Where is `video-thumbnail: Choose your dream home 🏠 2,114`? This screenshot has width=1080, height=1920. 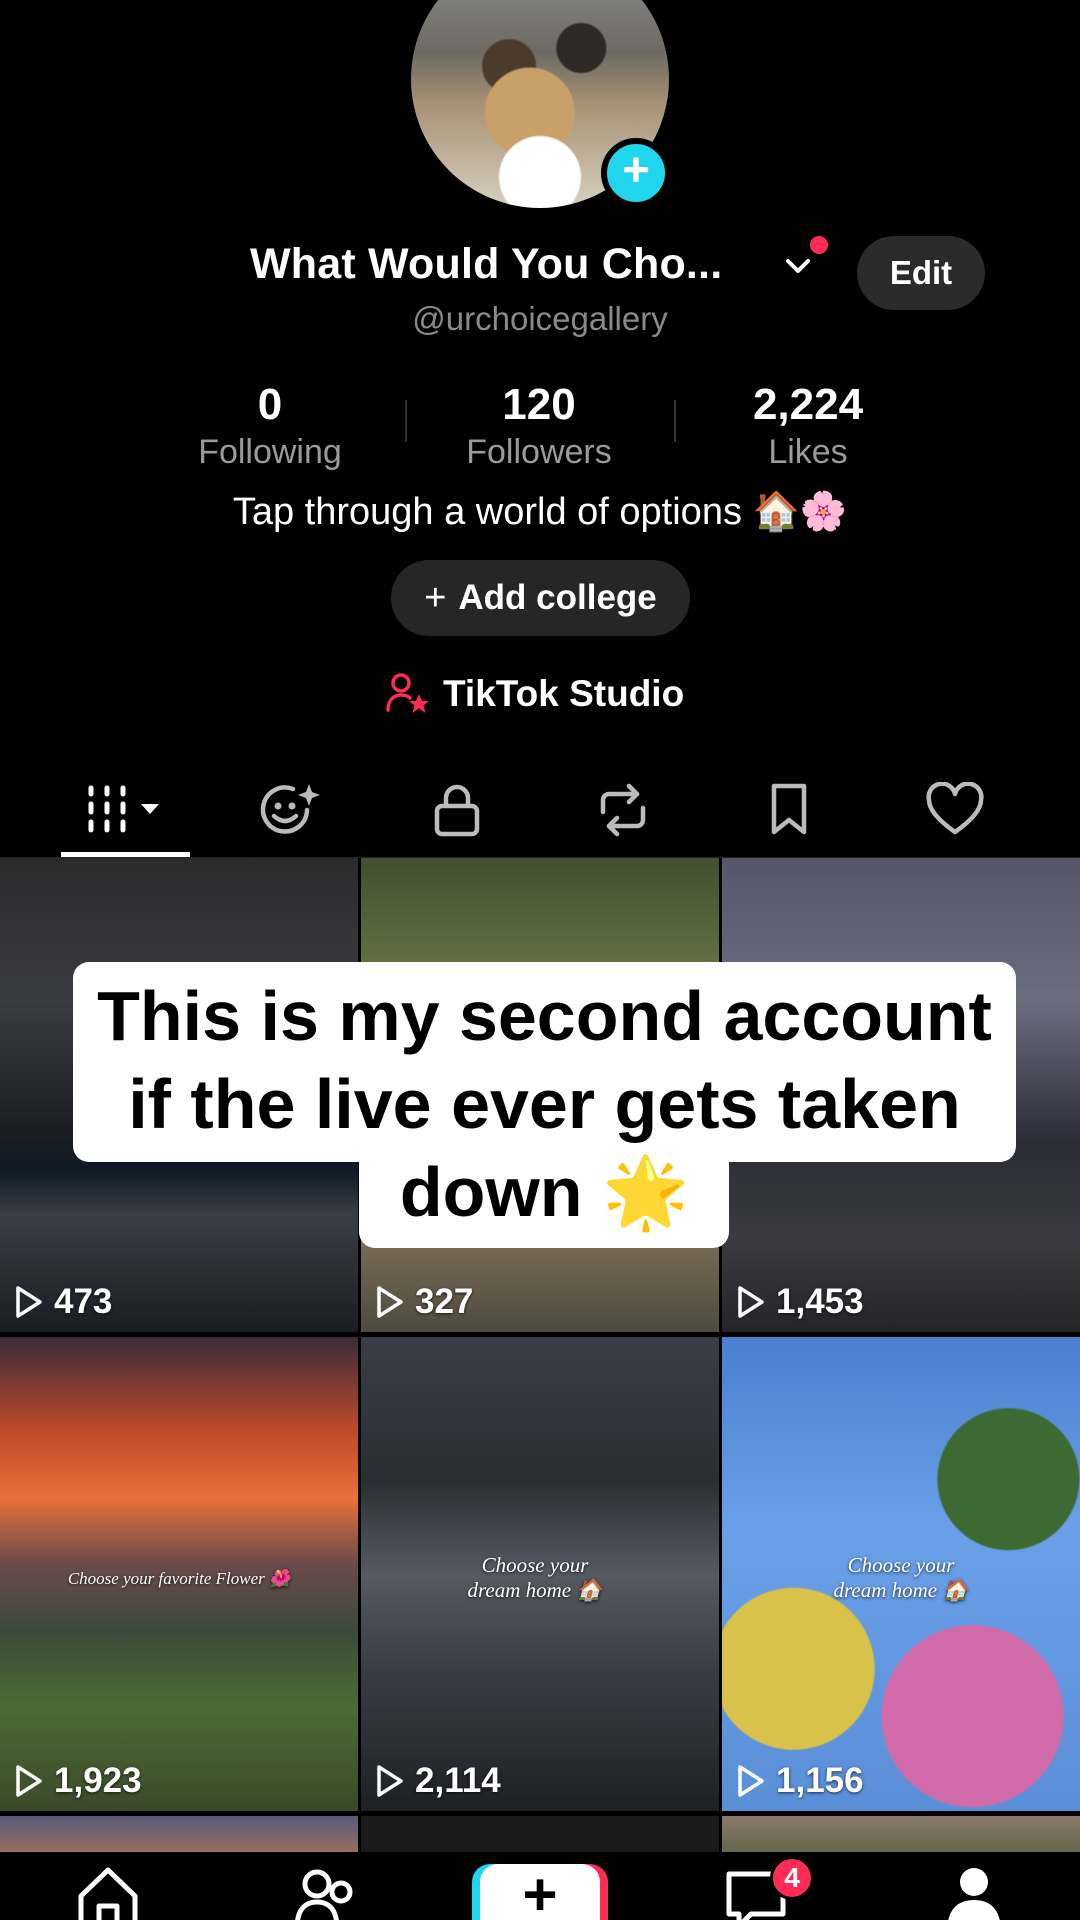 video-thumbnail: Choose your dream home 🏠 2,114 is located at coordinates (540, 1574).